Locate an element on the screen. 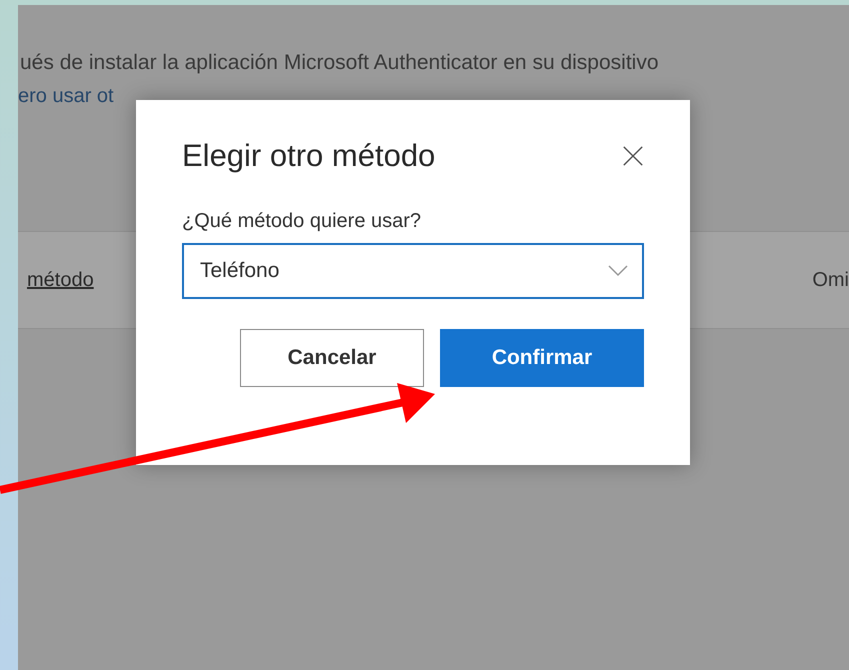 Image resolution: width=849 pixels, height=670 pixels. cancel-button: Cancelar is located at coordinates (332, 358).